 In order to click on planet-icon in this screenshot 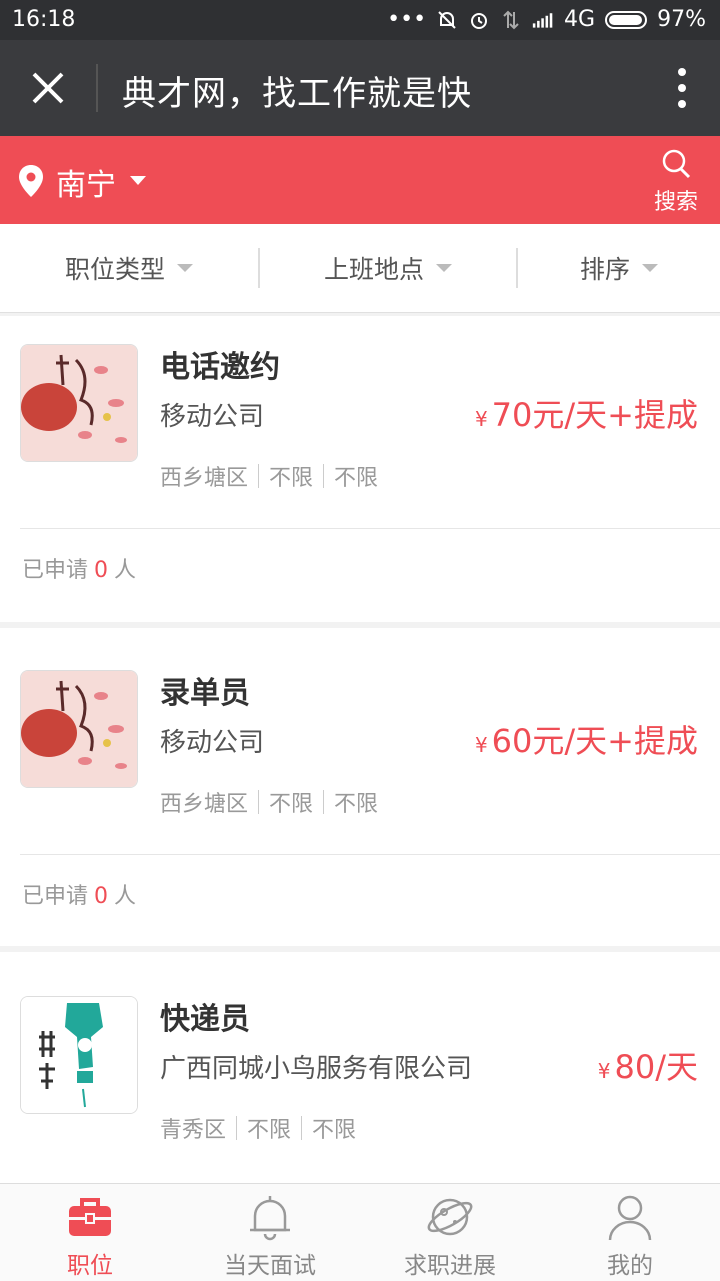, I will do `click(450, 1217)`.